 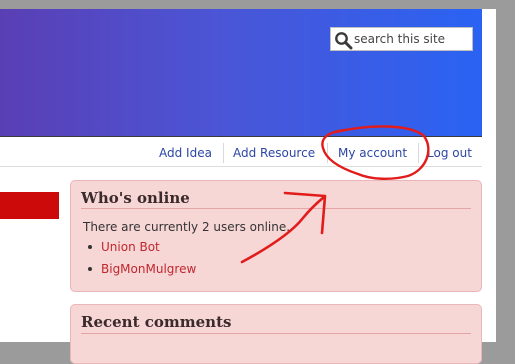 I want to click on recent-comments-title: Recent comments, so click(x=156, y=322).